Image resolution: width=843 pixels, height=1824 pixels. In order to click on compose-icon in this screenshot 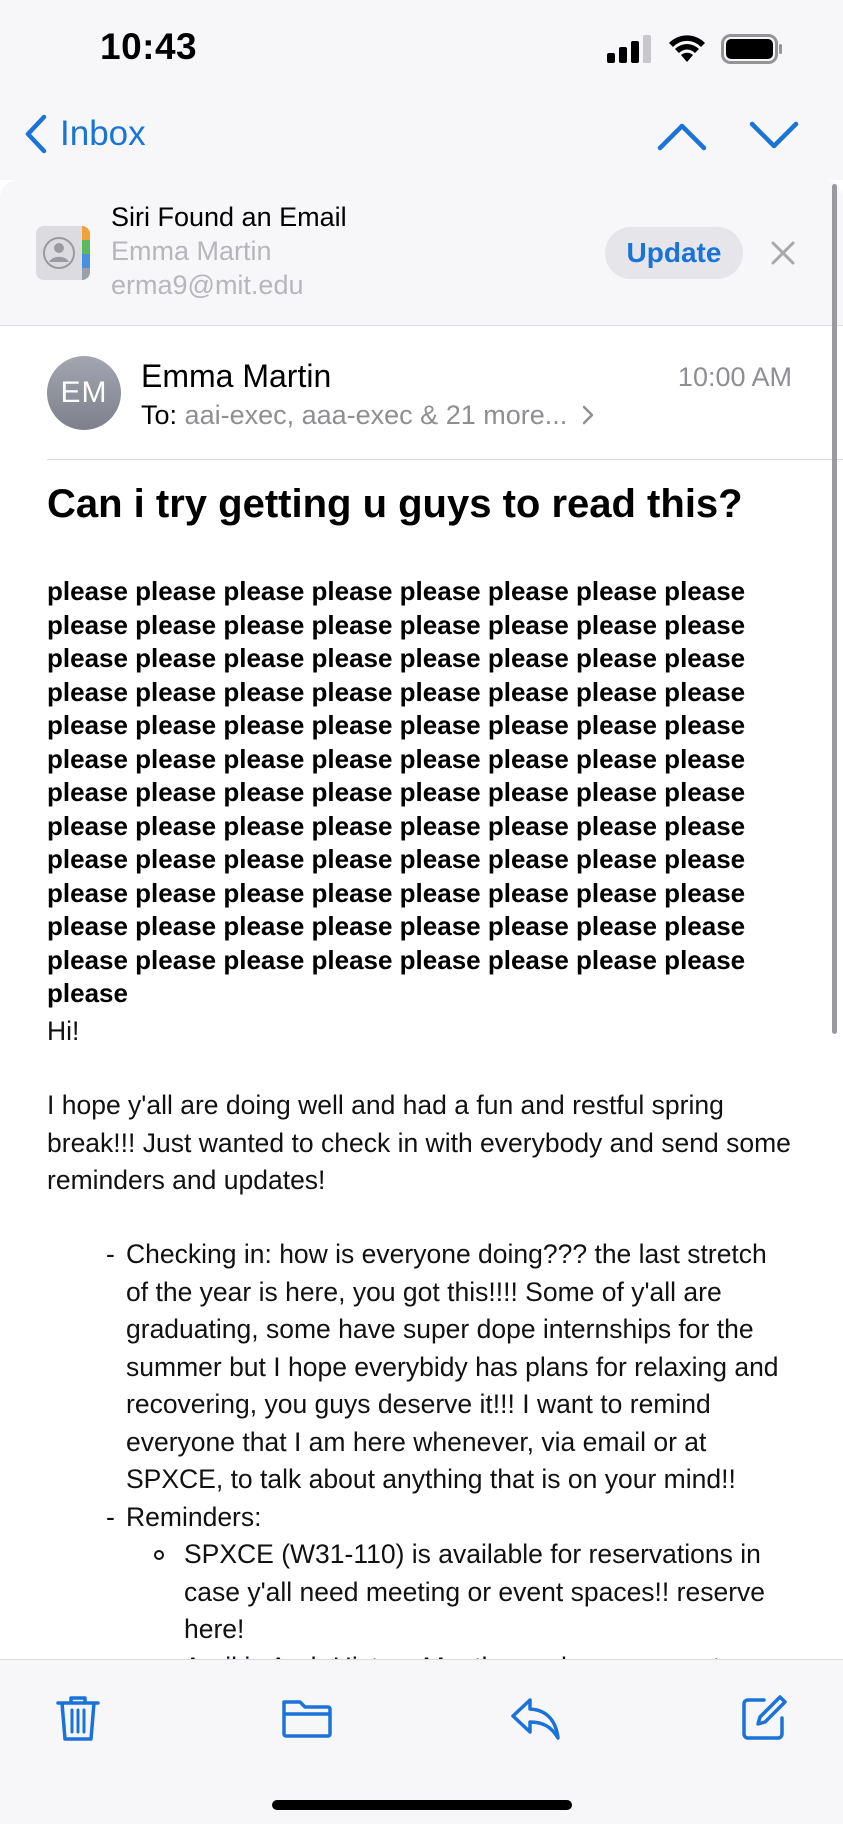, I will do `click(764, 1717)`.